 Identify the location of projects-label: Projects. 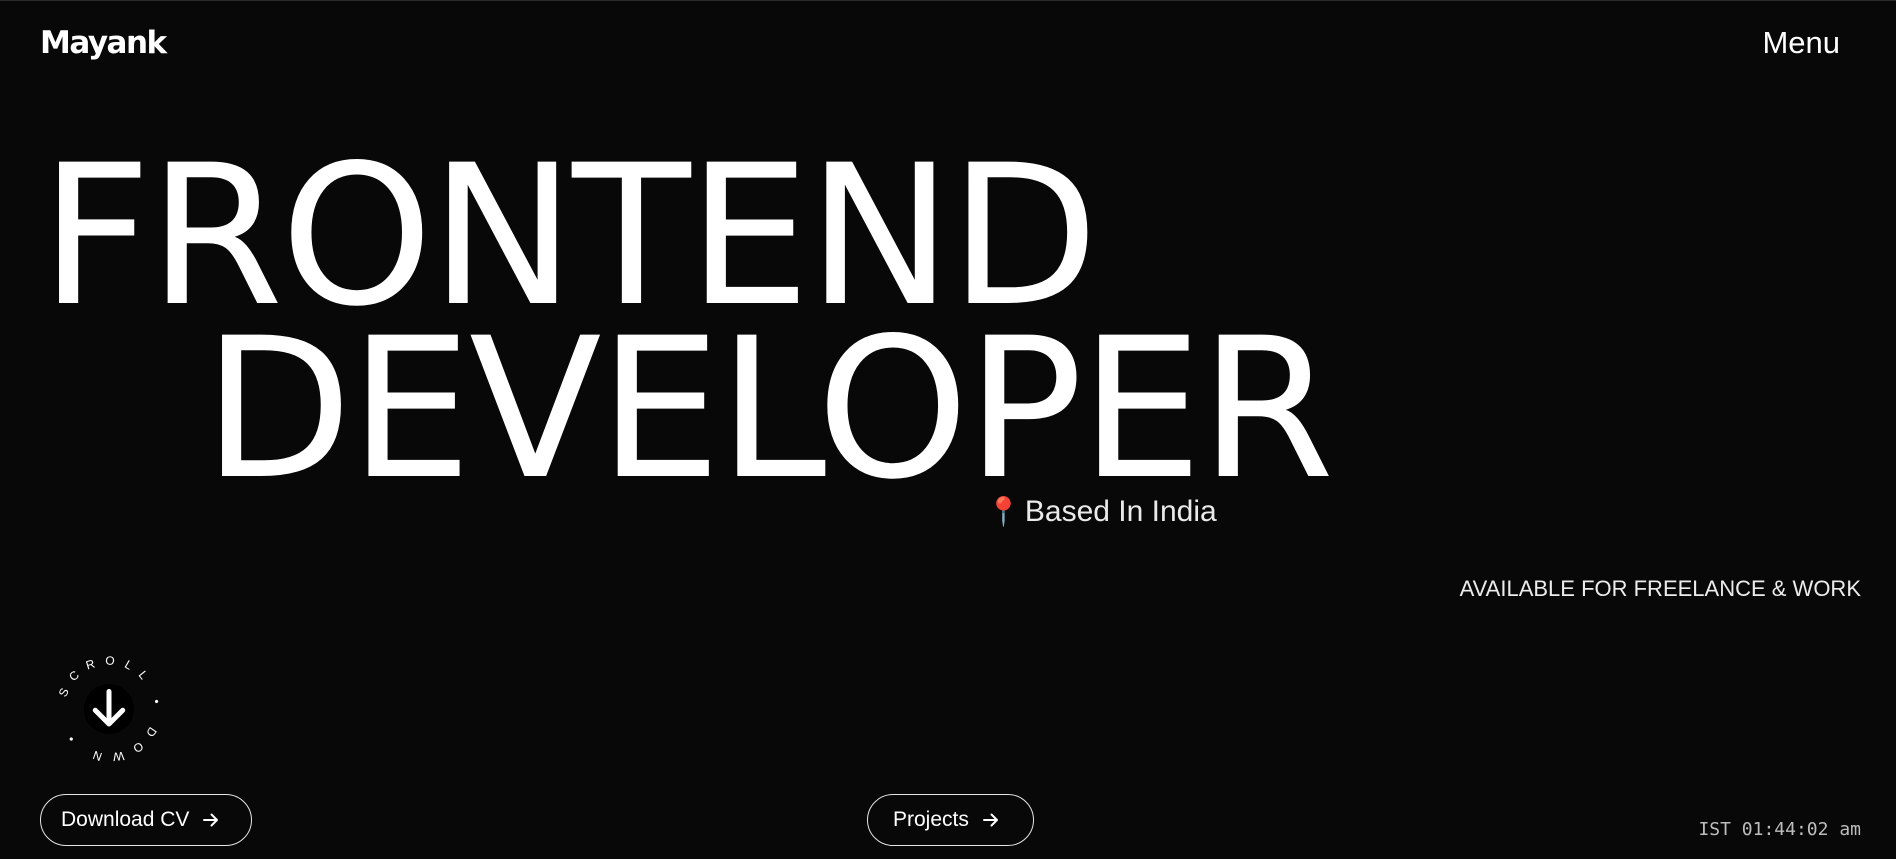
(931, 819).